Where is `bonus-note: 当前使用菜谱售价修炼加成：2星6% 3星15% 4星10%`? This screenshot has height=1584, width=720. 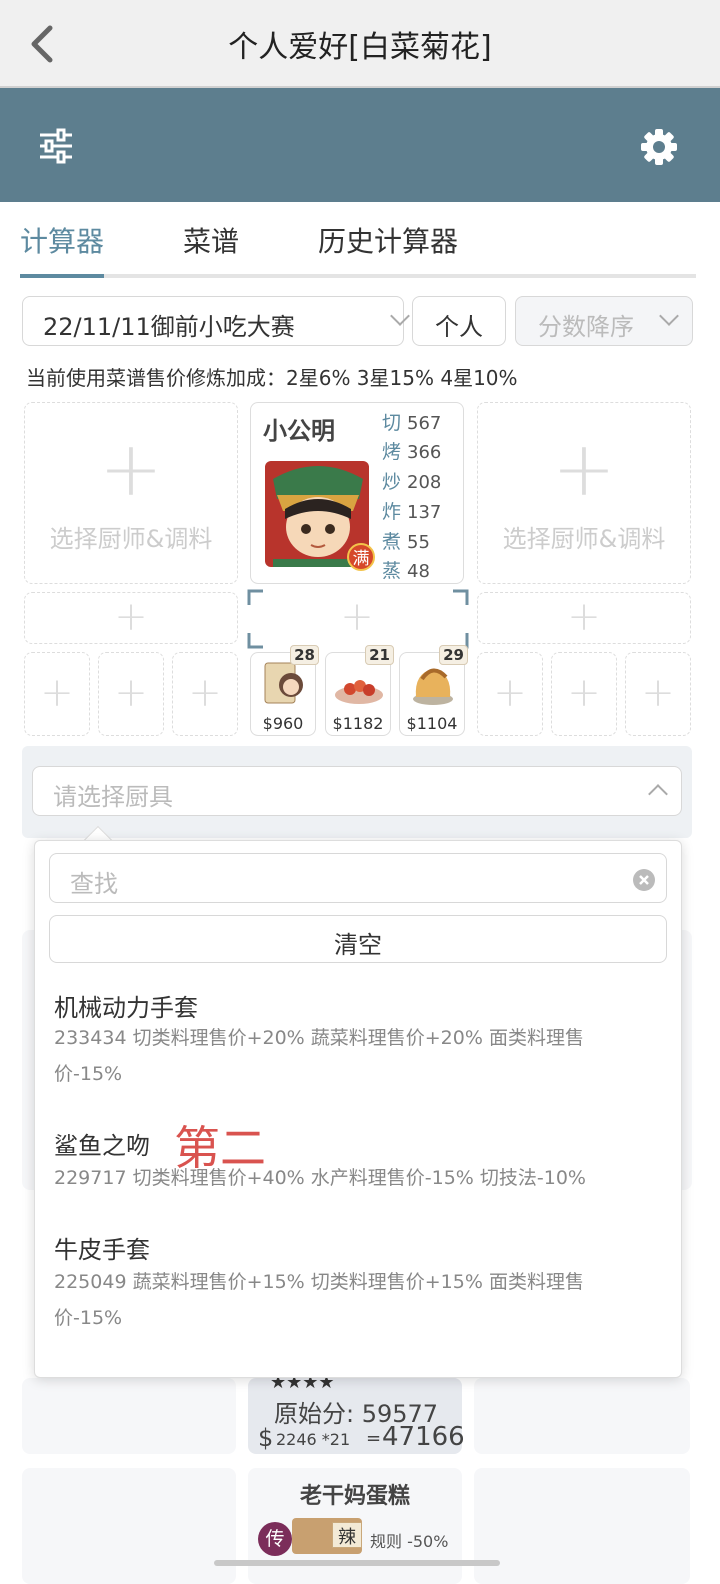
bonus-note: 当前使用菜谱售价修炼加成：2星6% 3星15% 4星10% is located at coordinates (272, 378).